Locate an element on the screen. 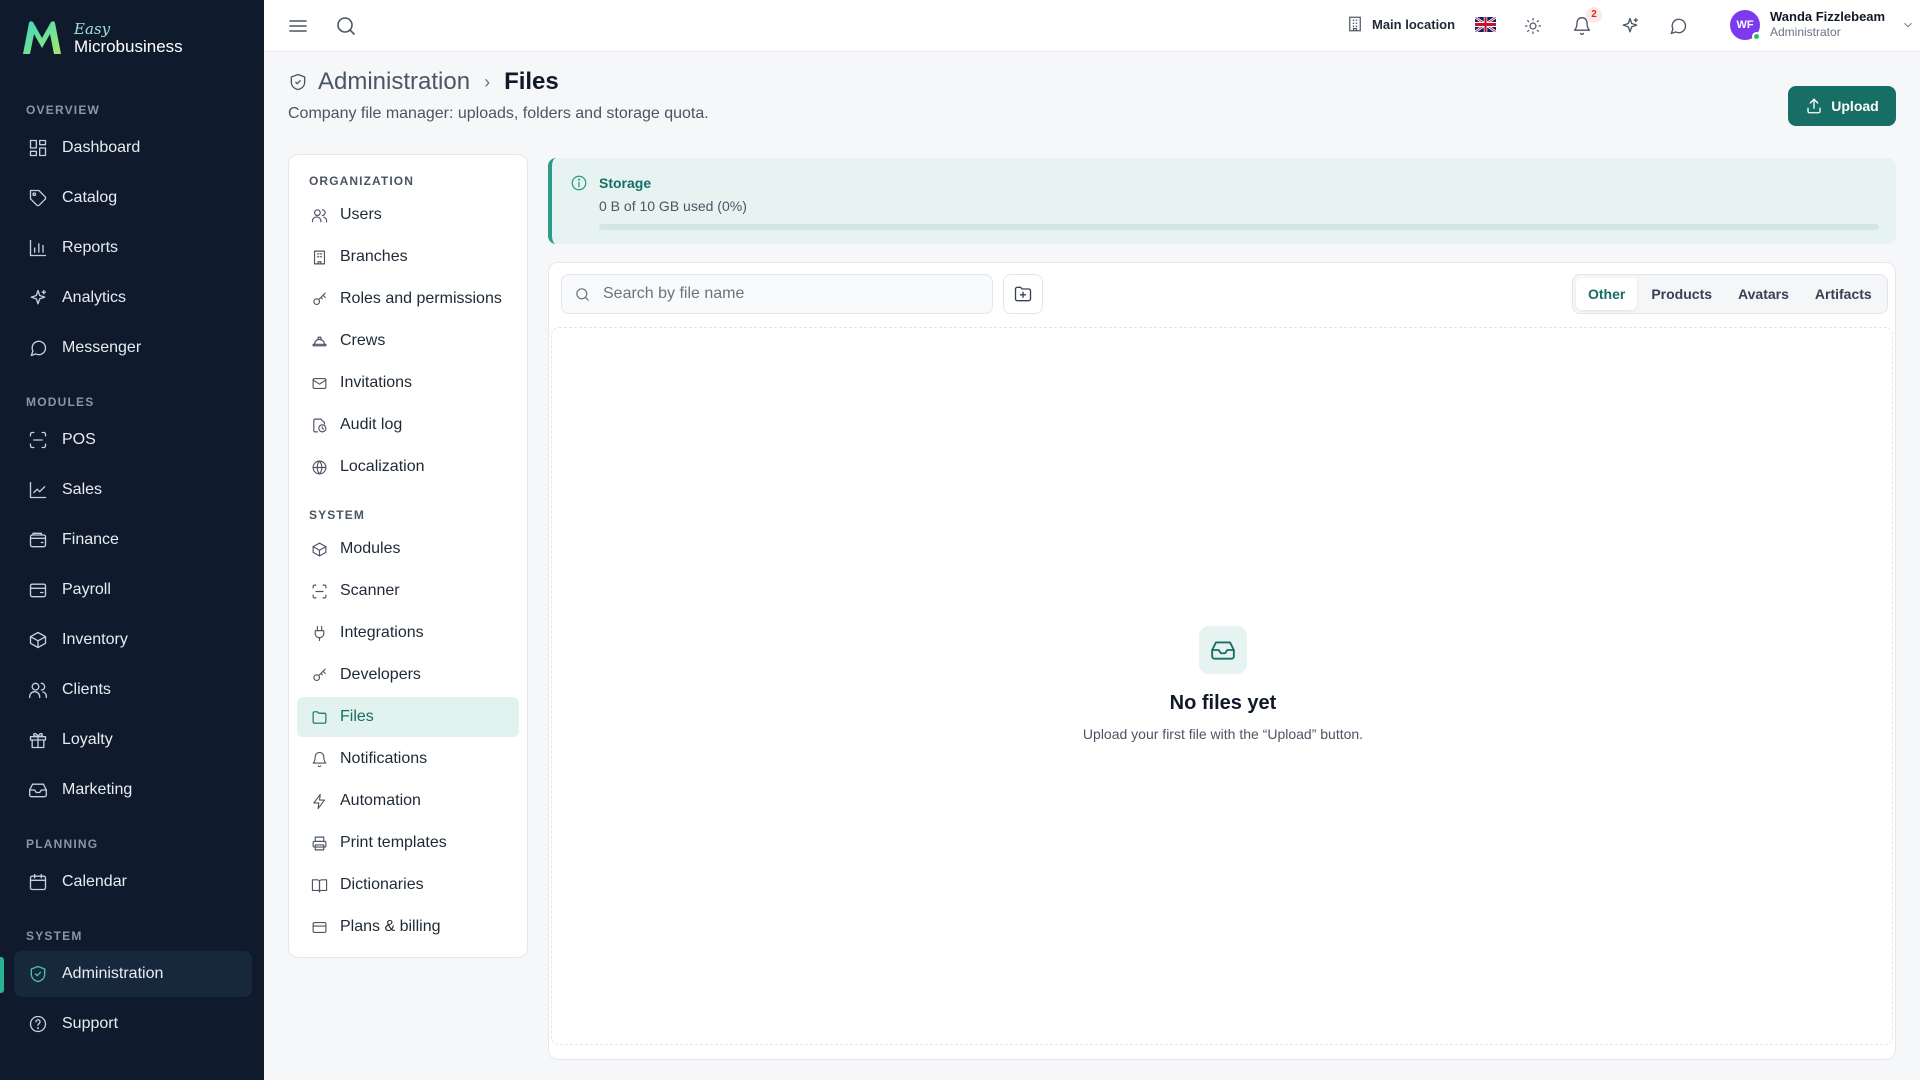 The width and height of the screenshot is (1920, 1080). sidebar-section-planning: PLANNING is located at coordinates (62, 844).